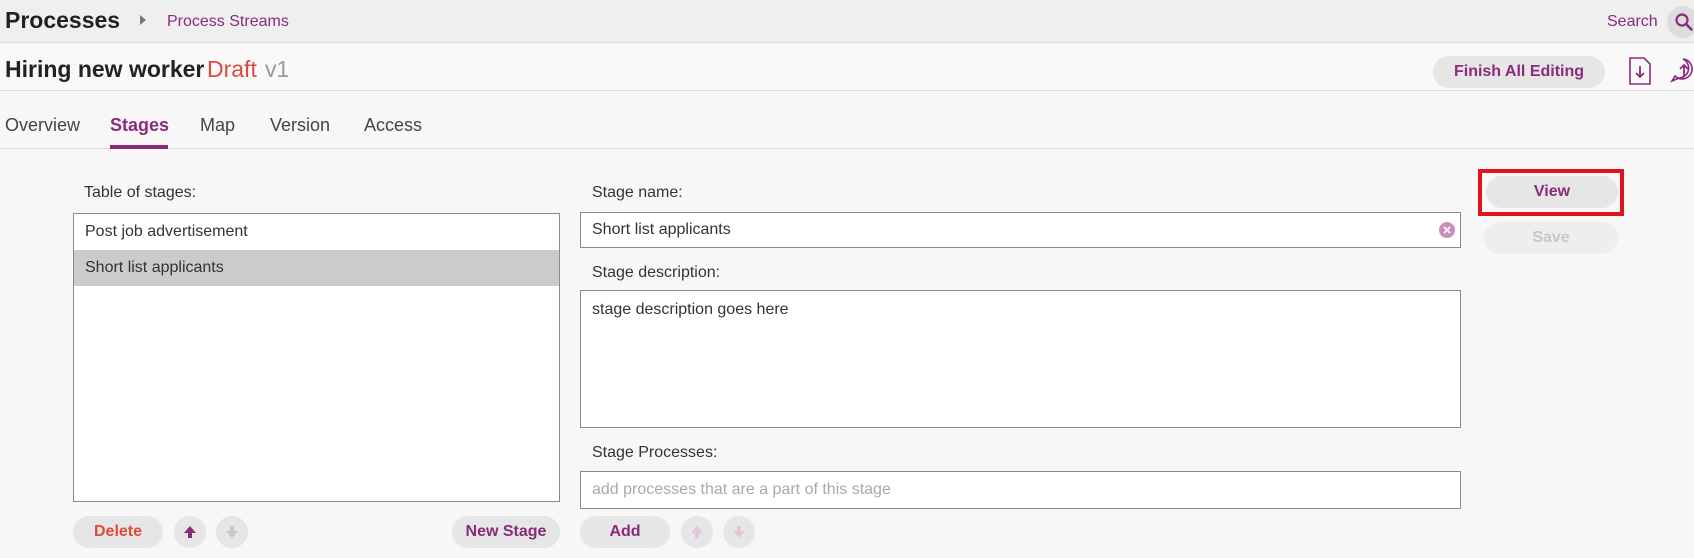 This screenshot has height=558, width=1694. Describe the element at coordinates (655, 452) in the screenshot. I see `stage-processes-label: Stage Processes:` at that location.